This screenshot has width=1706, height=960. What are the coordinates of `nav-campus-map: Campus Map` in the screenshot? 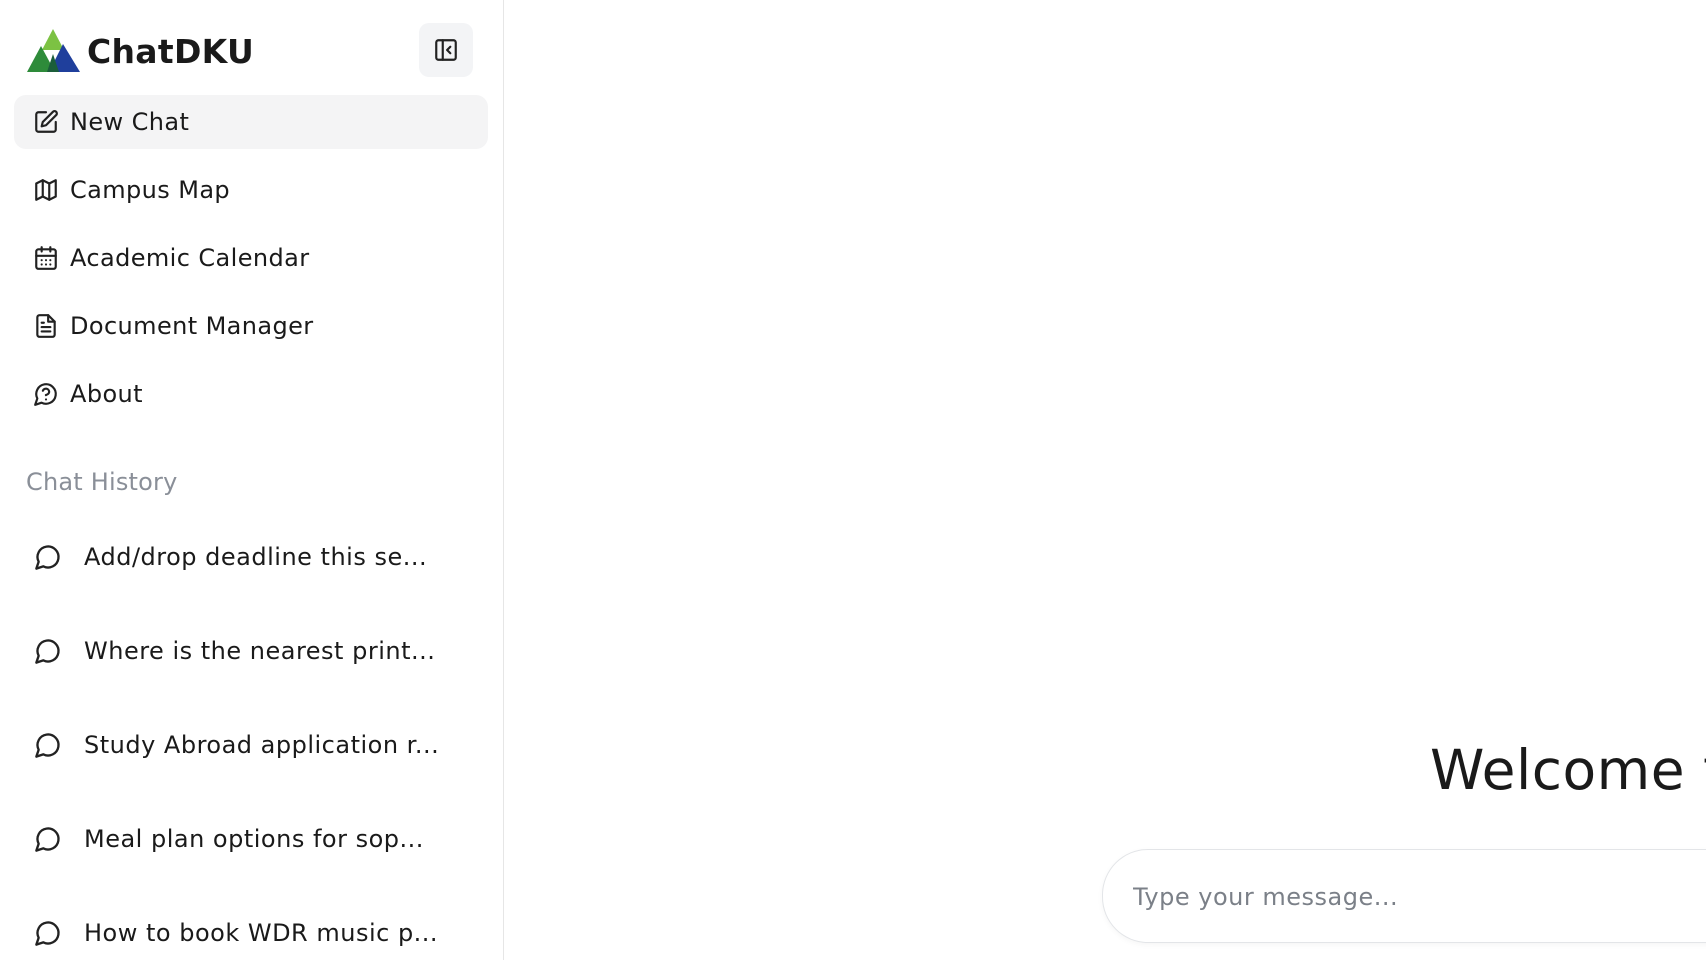 It's located at (251, 190).